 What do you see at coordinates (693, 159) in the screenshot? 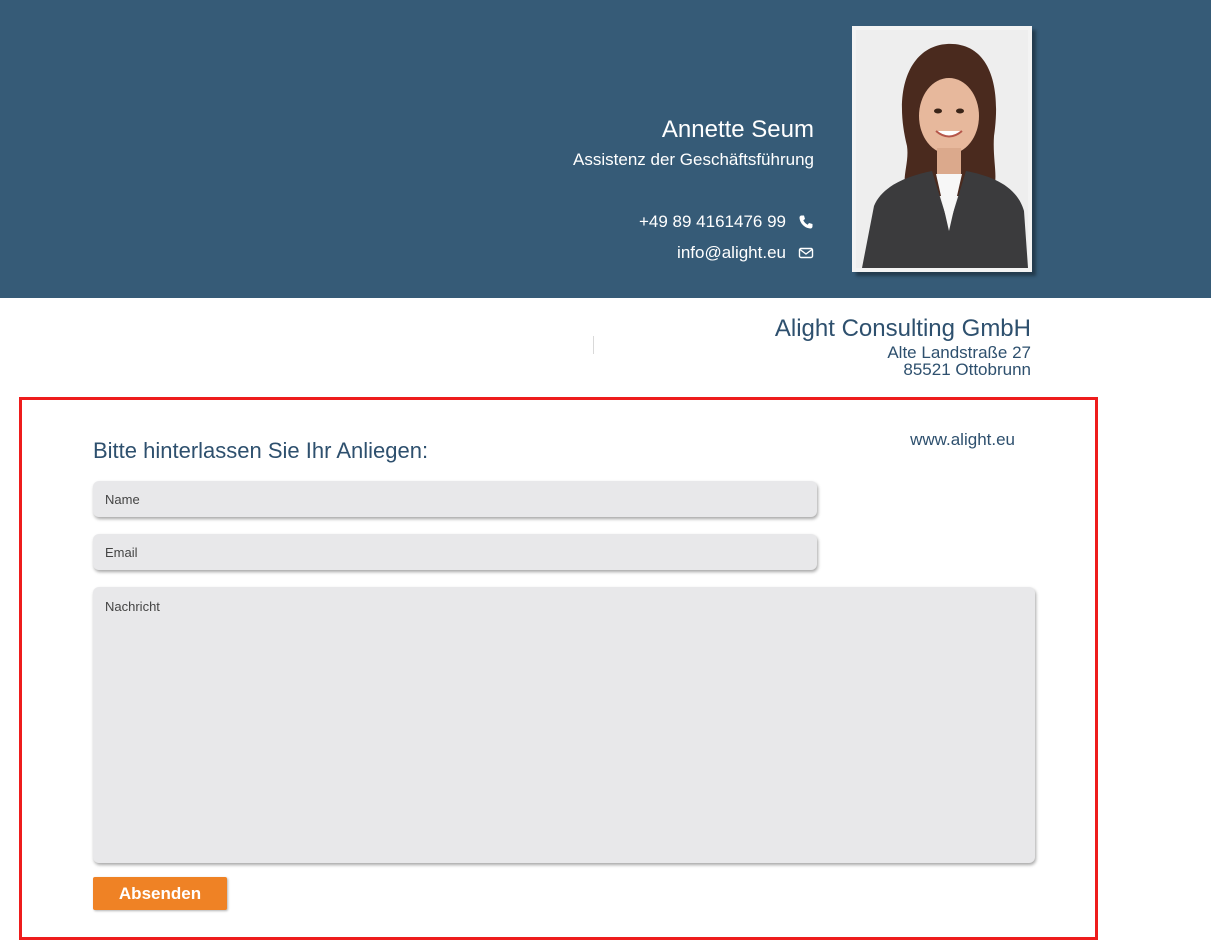
I see `person-role: Assistenz der Geschäftsführung` at bounding box center [693, 159].